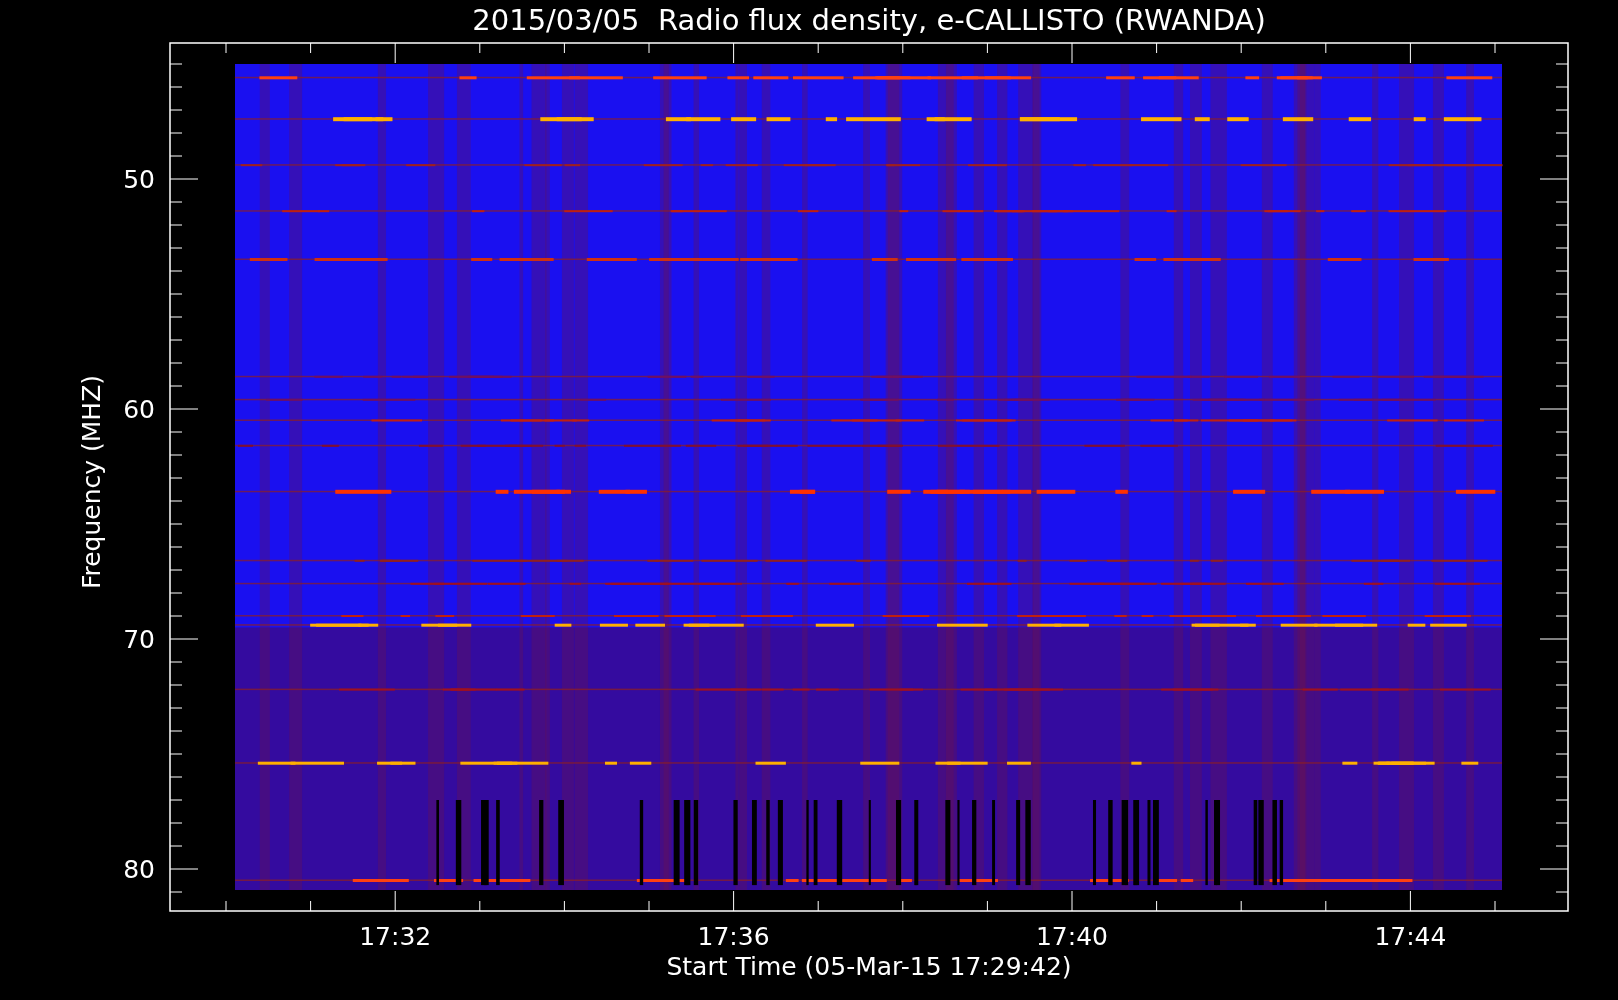 Image resolution: width=1618 pixels, height=1000 pixels. I want to click on y-tick-label: 80, so click(139, 869).